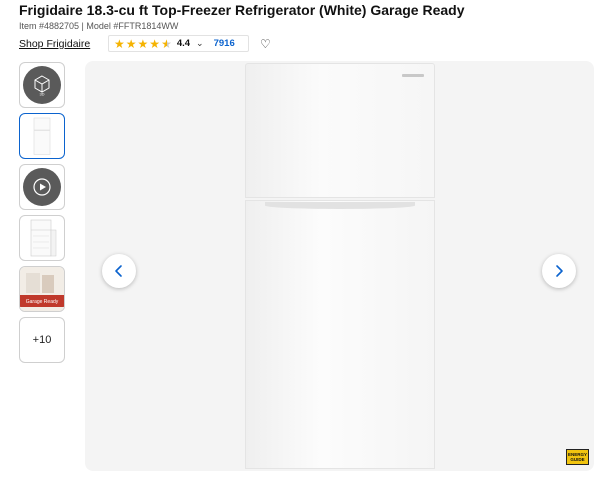 This screenshot has height=487, width=600. I want to click on door-handle, so click(340, 205).